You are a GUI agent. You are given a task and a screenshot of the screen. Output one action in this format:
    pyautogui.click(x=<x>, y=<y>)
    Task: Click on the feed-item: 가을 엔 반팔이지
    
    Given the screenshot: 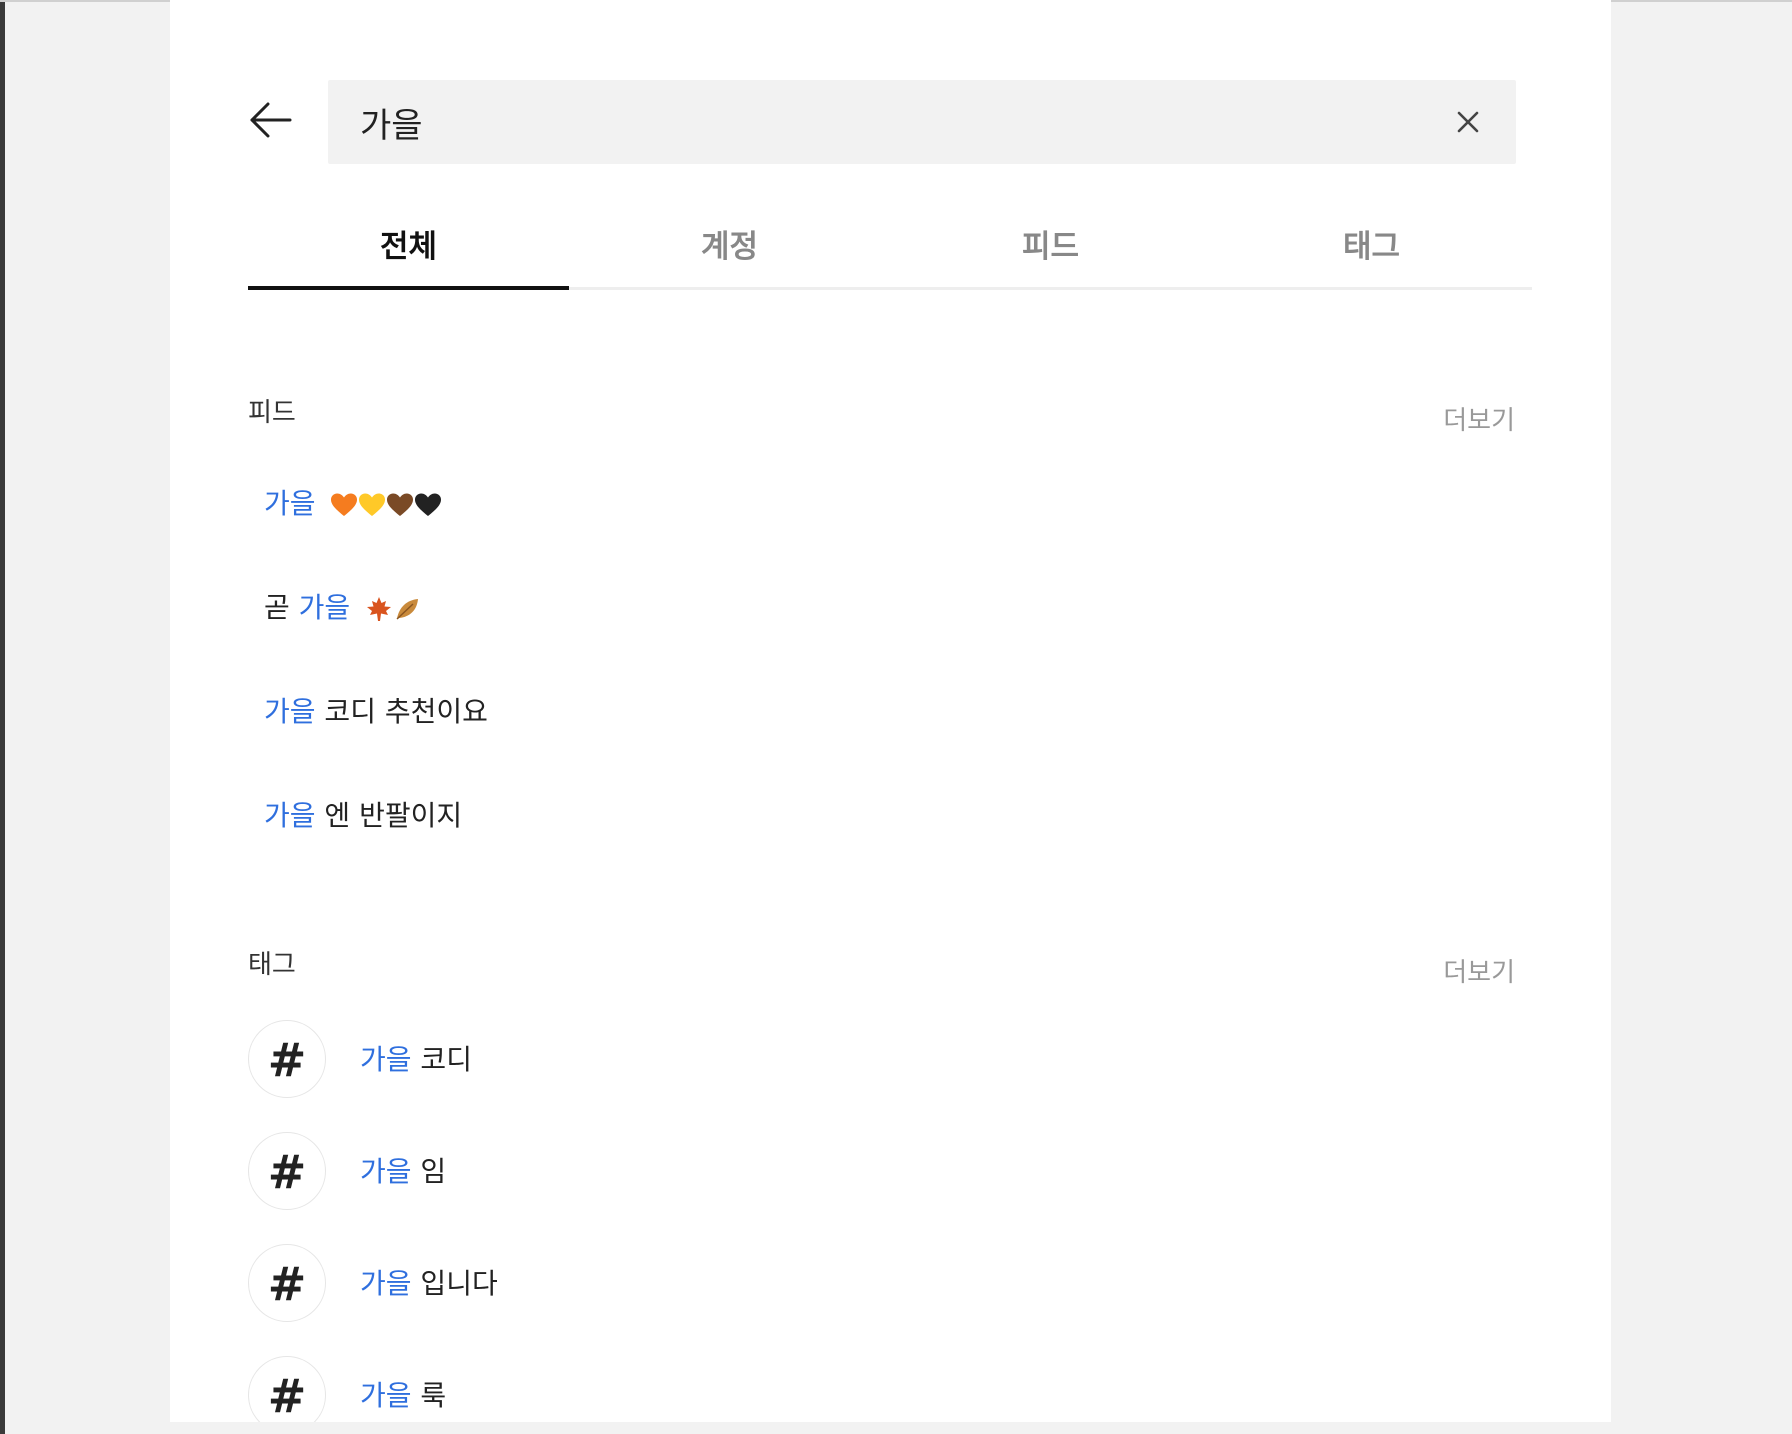 What is the action you would take?
    pyautogui.click(x=363, y=816)
    